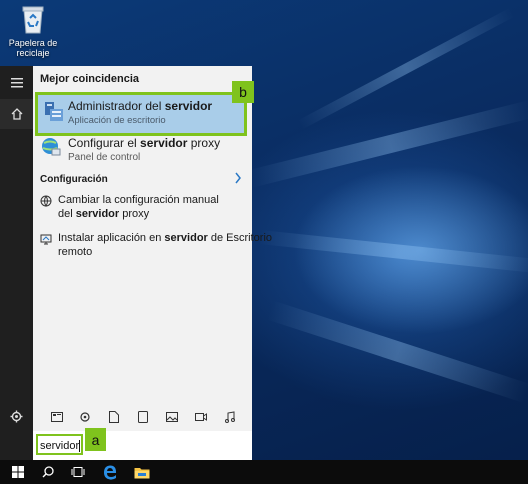 The image size is (528, 484). Describe the element at coordinates (142, 472) in the screenshot. I see `file-explorer-icon` at that location.